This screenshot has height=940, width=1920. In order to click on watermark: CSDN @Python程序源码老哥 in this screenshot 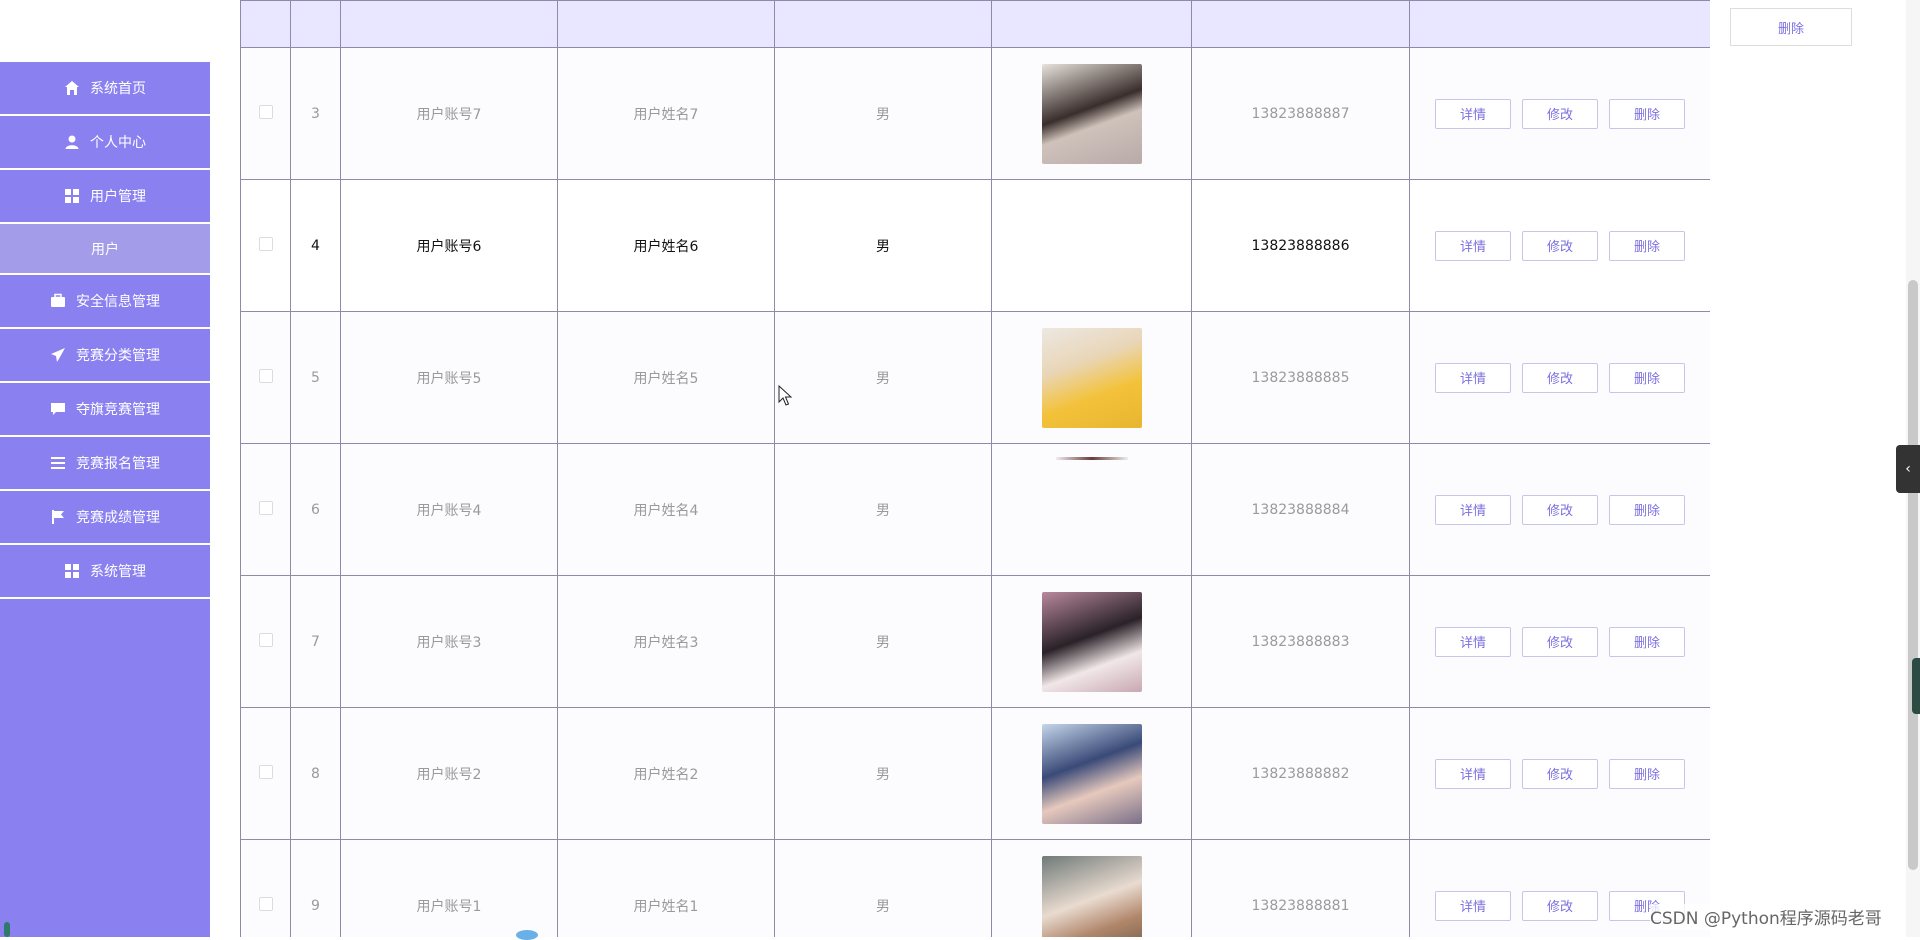, I will do `click(1766, 916)`.